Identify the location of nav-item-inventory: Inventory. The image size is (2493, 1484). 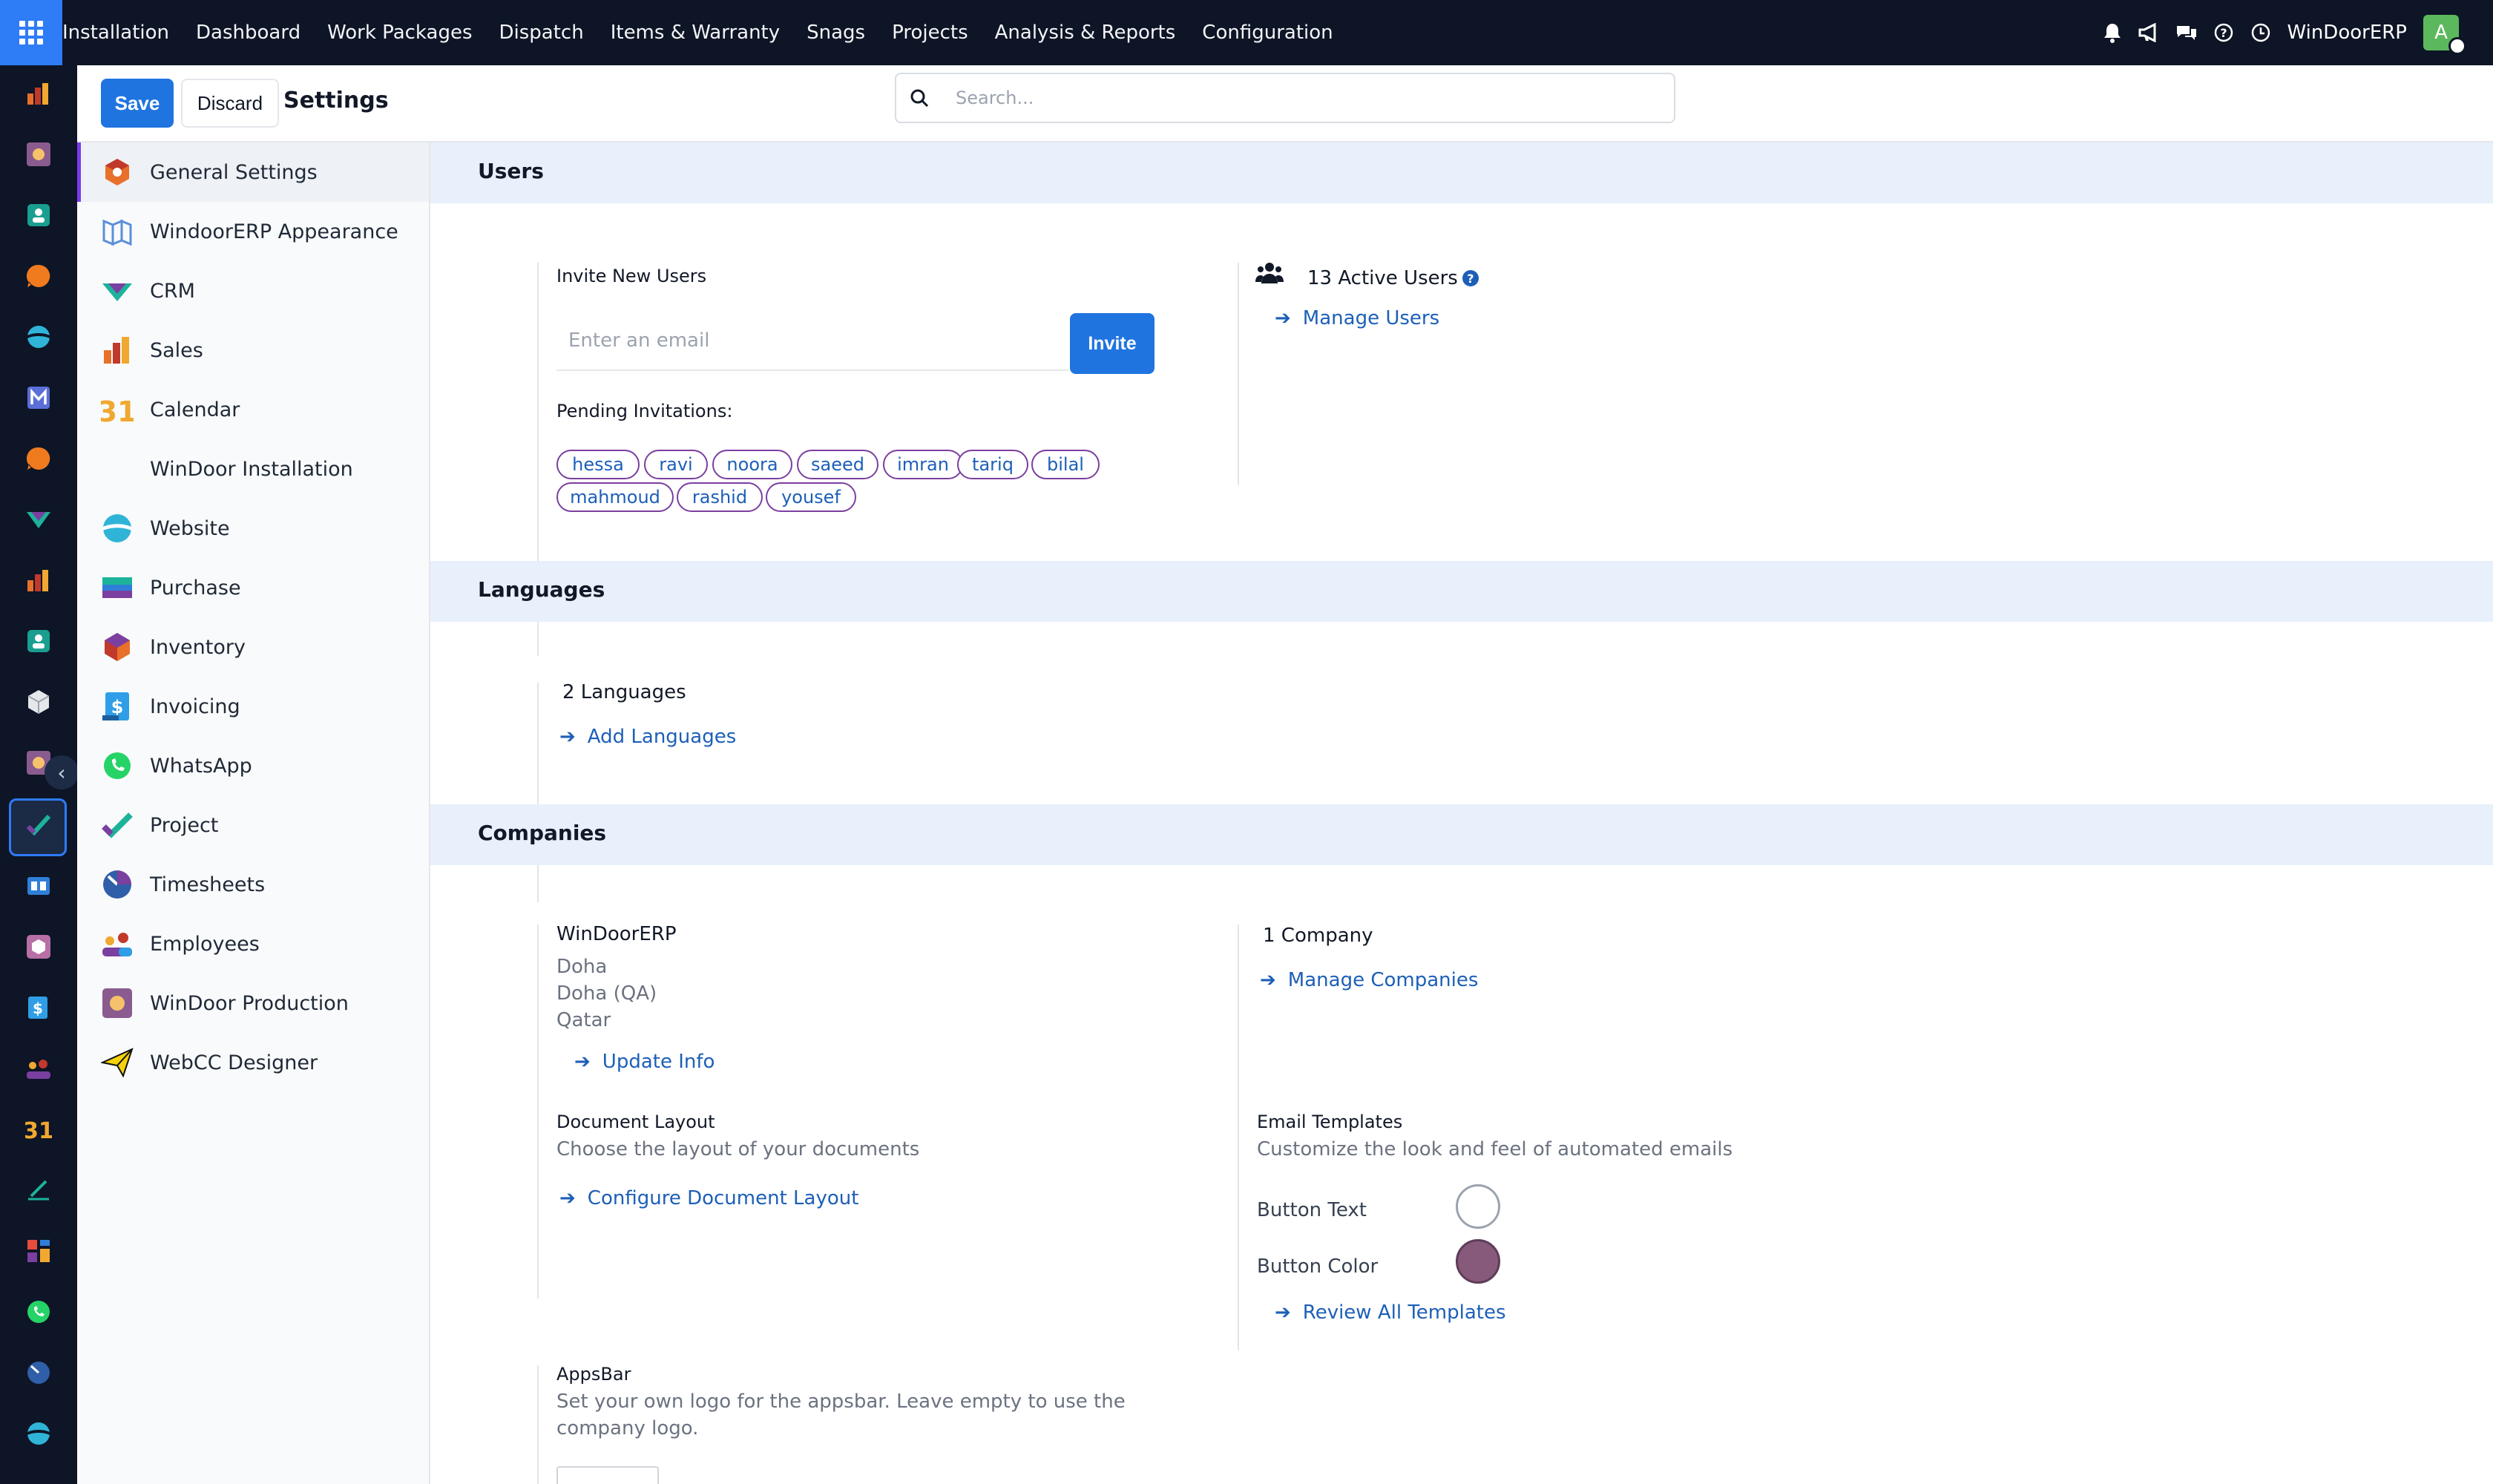
(253, 647).